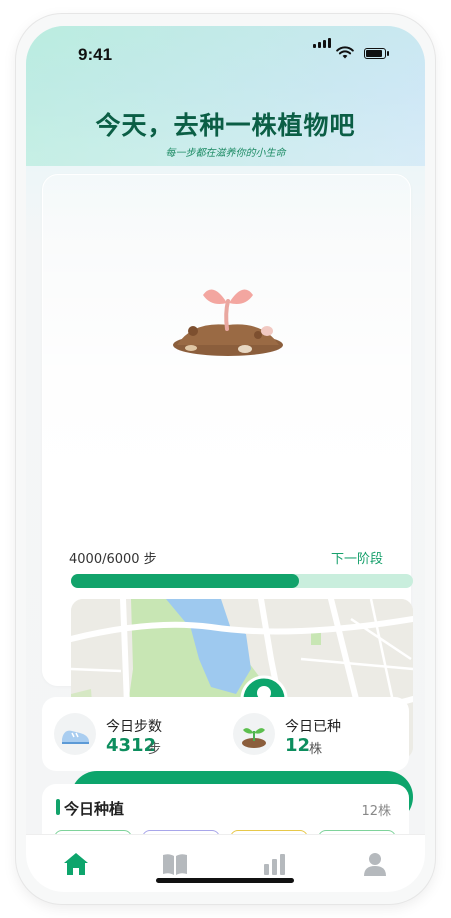 The width and height of the screenshot is (451, 918). I want to click on section-marker, so click(58, 807).